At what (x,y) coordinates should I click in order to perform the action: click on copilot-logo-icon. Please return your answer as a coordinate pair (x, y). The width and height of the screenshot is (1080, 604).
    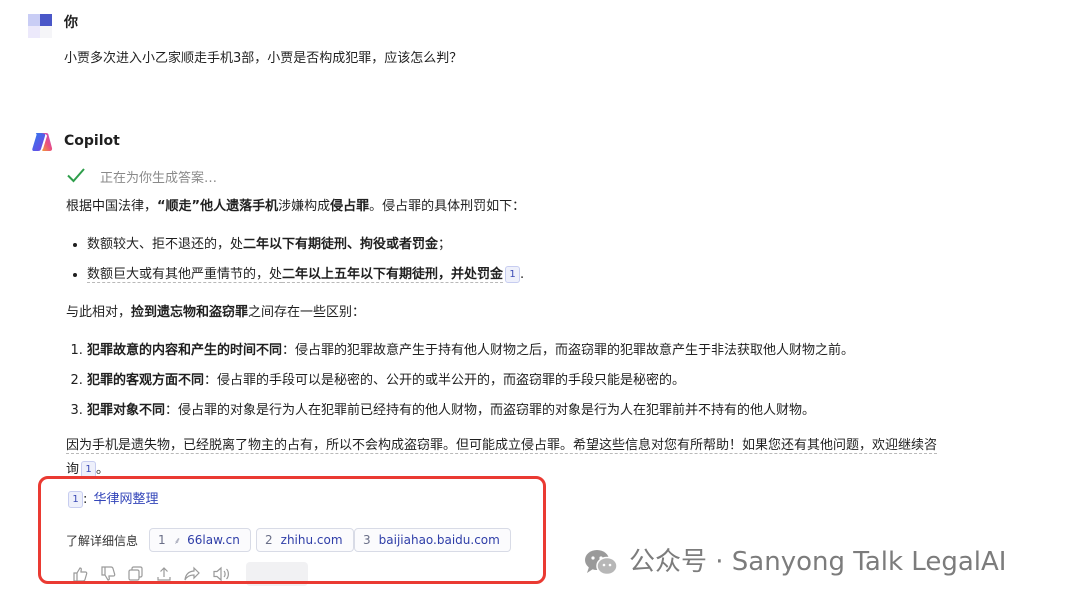
    Looking at the image, I should click on (42, 142).